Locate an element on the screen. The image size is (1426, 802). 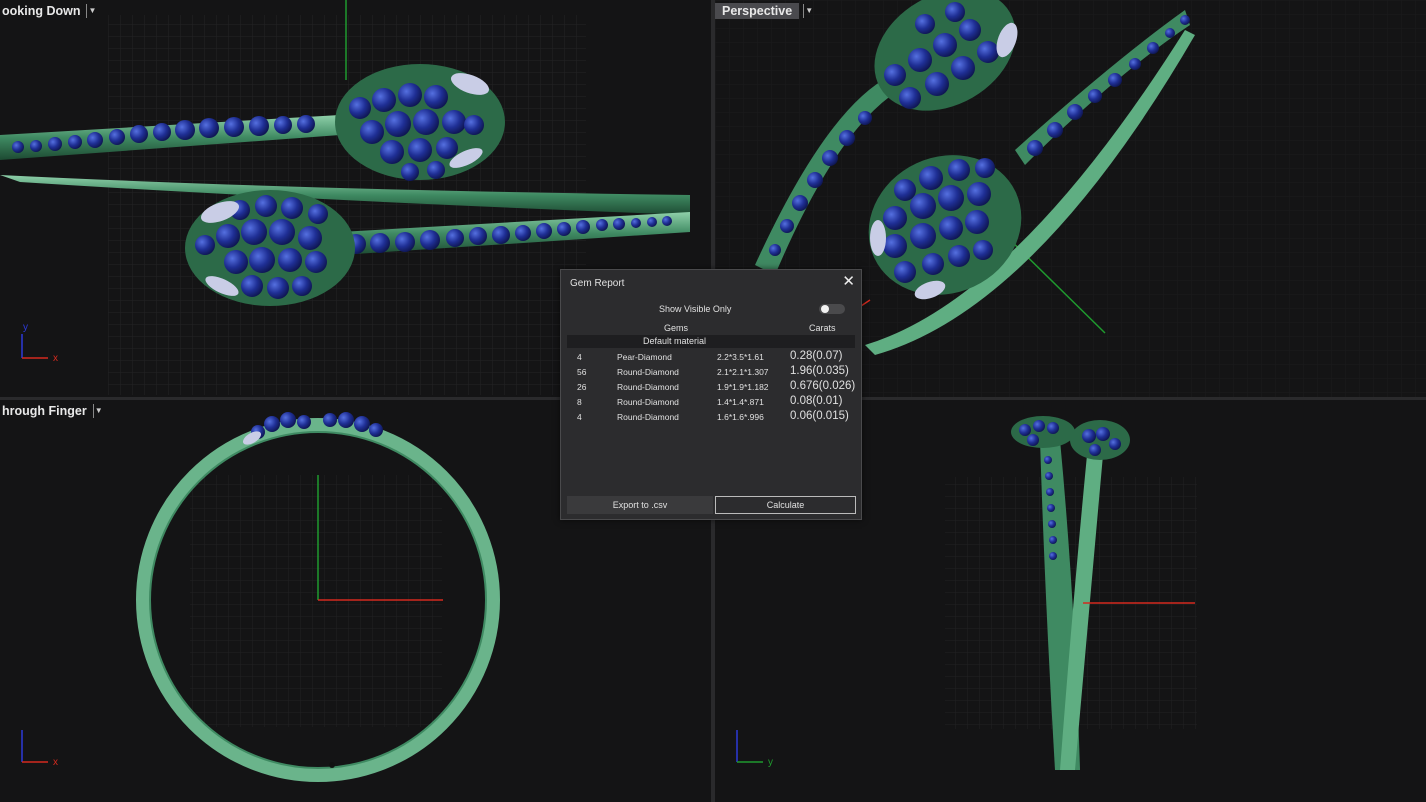
gem-count: 56 is located at coordinates (582, 372).